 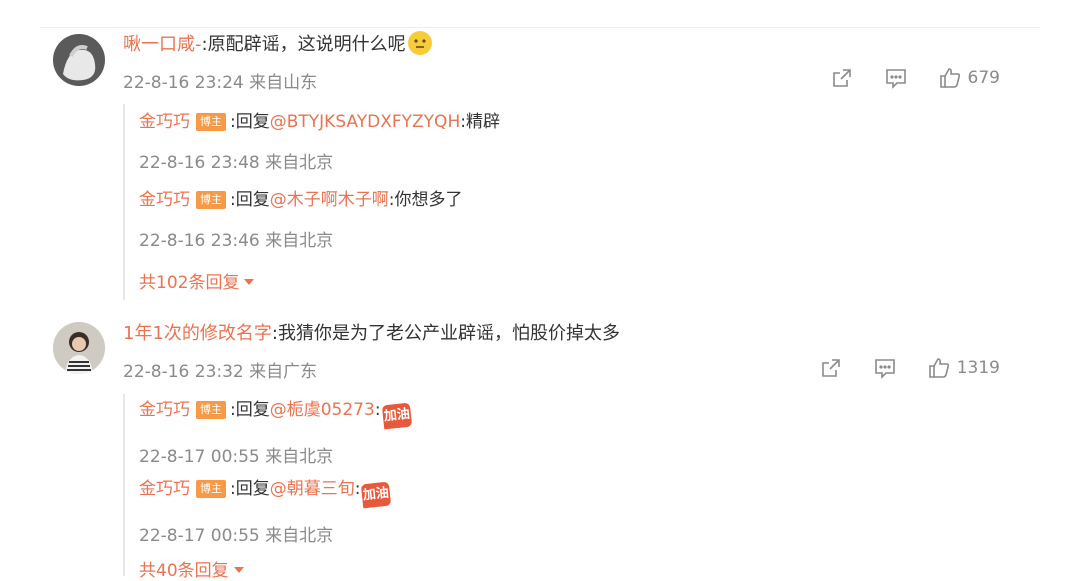 I want to click on comment-actions: 1319, so click(x=894, y=368).